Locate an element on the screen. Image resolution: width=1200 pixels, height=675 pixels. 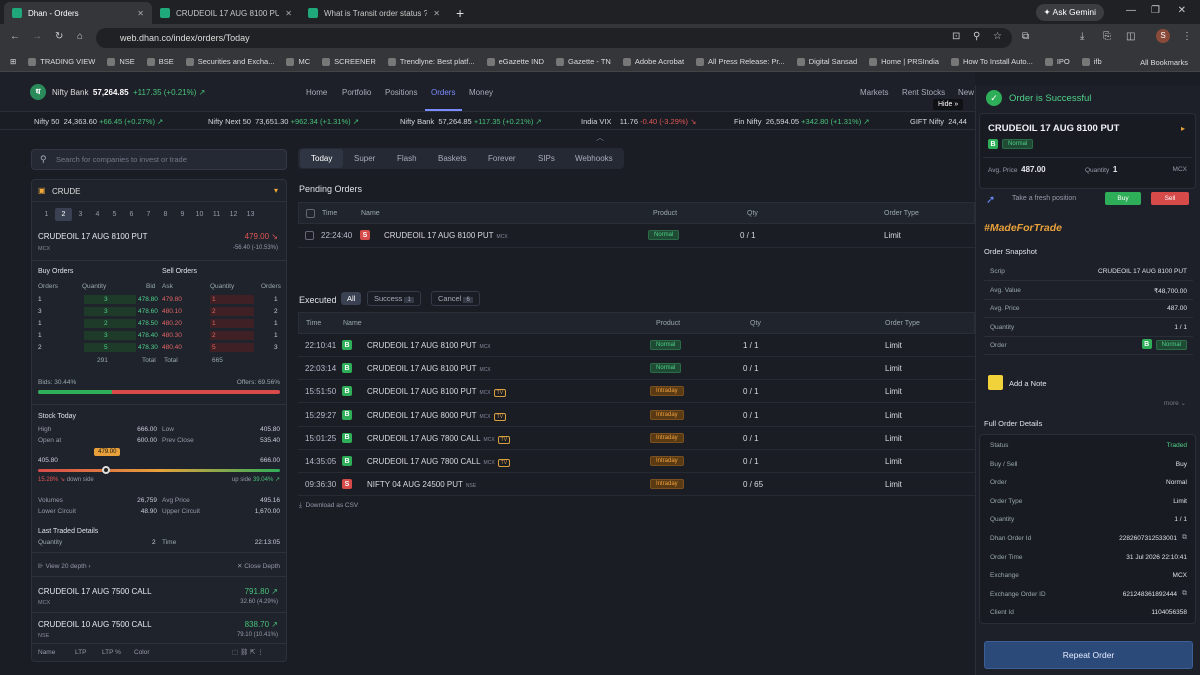
nav-orders: Orders is located at coordinates (443, 92).